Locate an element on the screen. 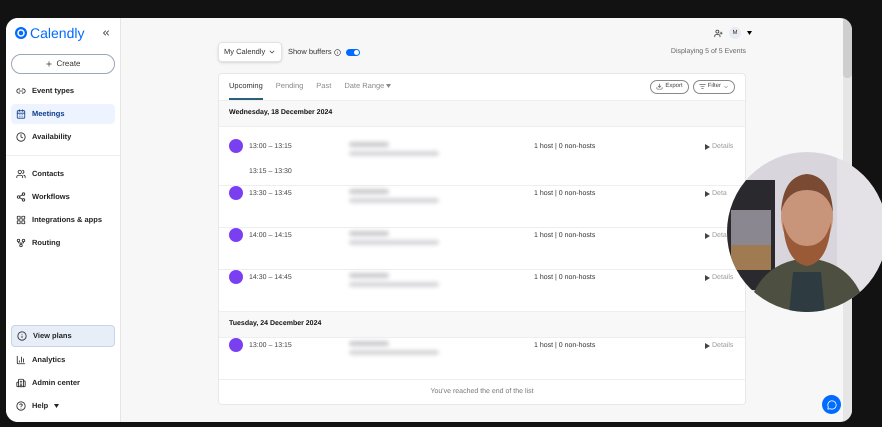  grid-icon is located at coordinates (21, 220).